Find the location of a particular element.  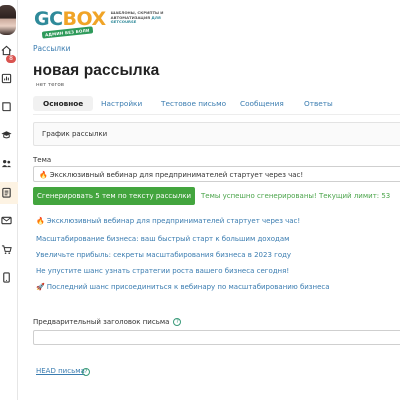

graduation-cap-icon is located at coordinates (6, 134).